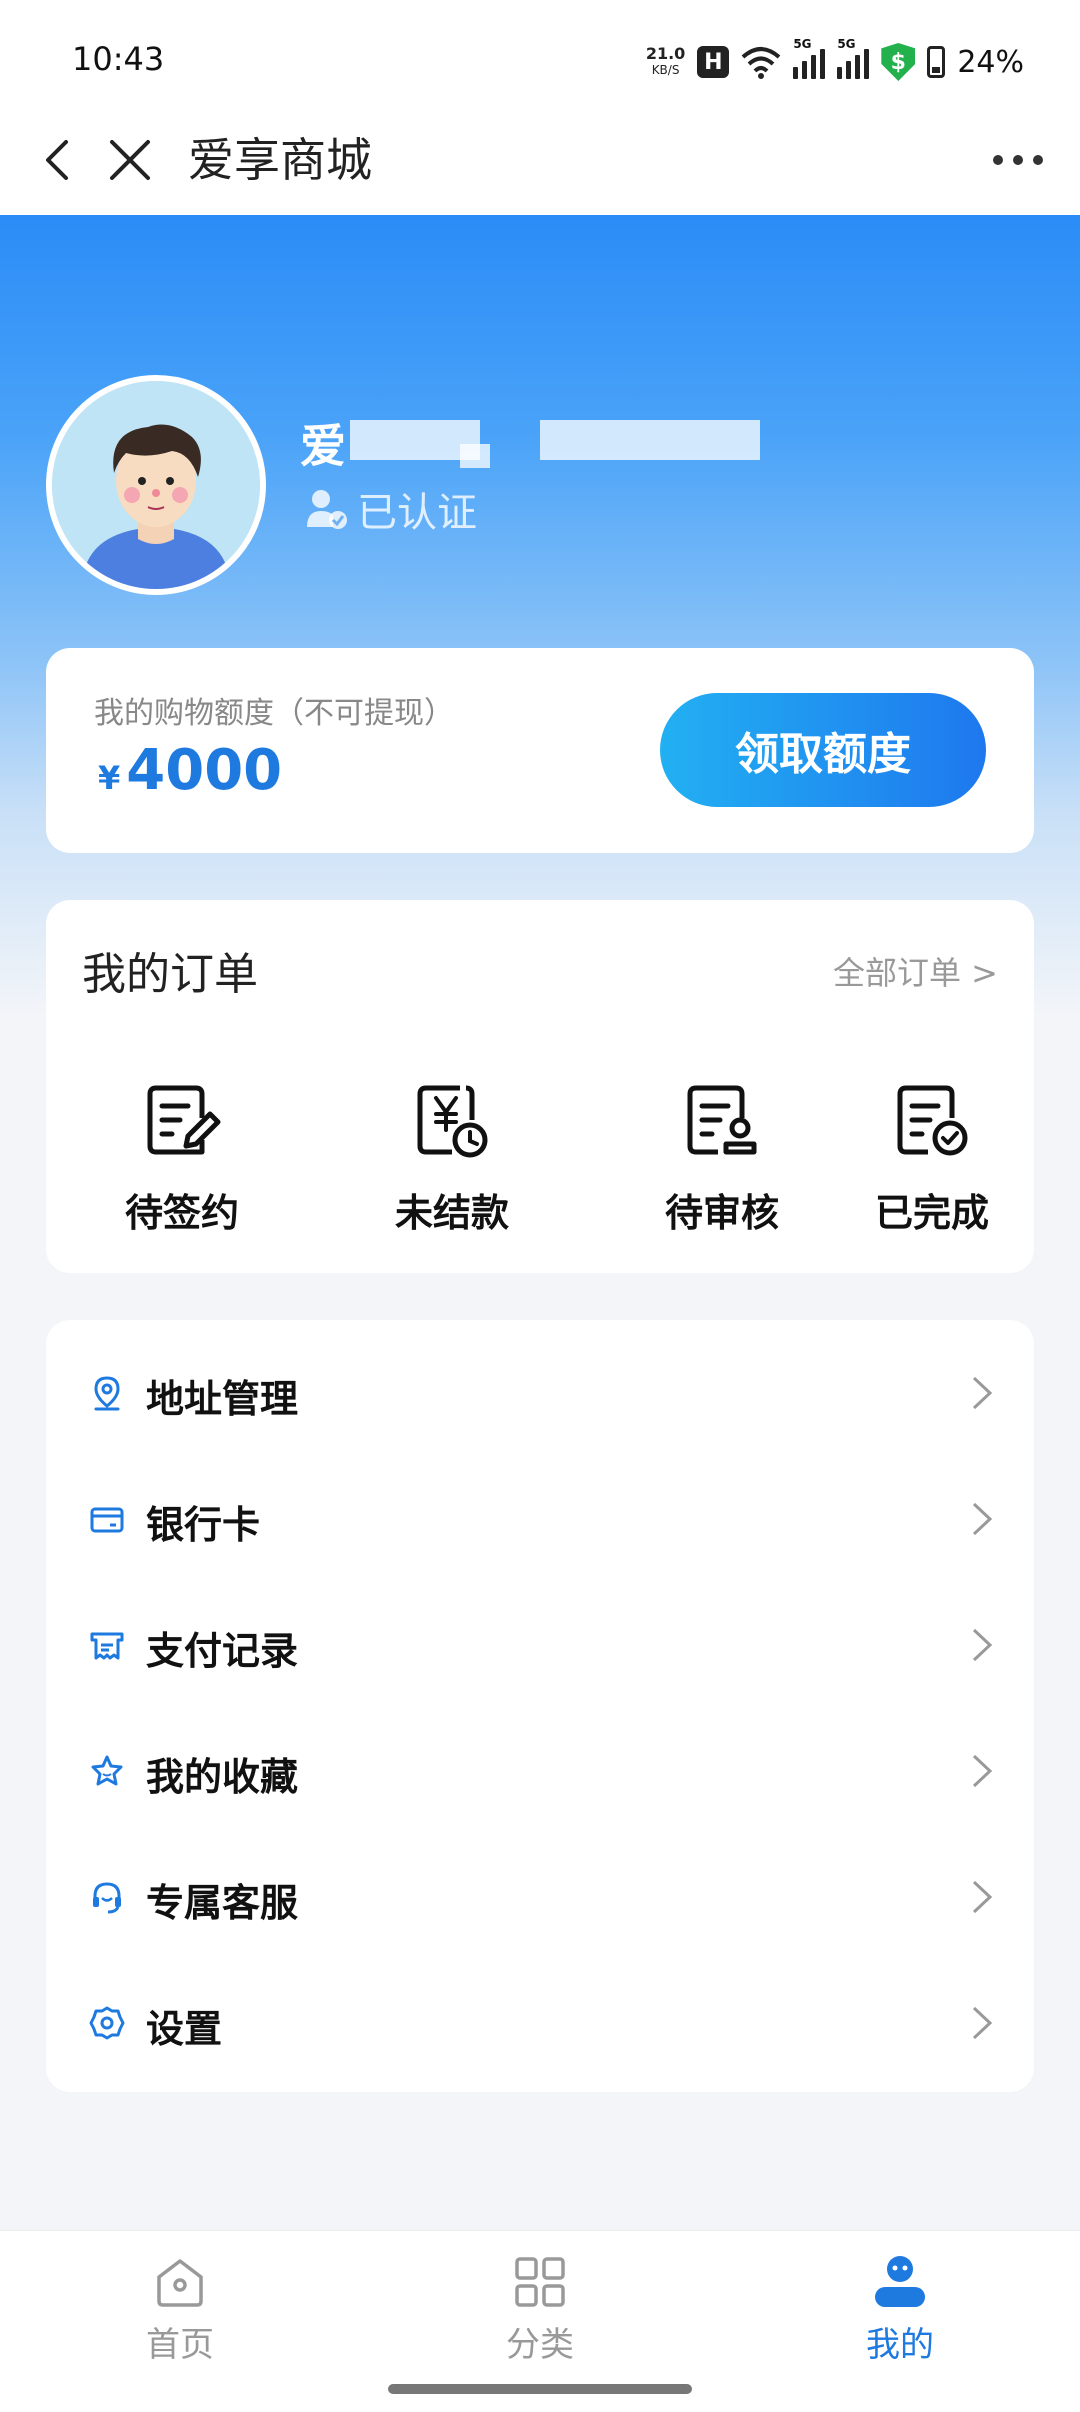  Describe the element at coordinates (109, 778) in the screenshot. I see `currency-symbol: ¥` at that location.